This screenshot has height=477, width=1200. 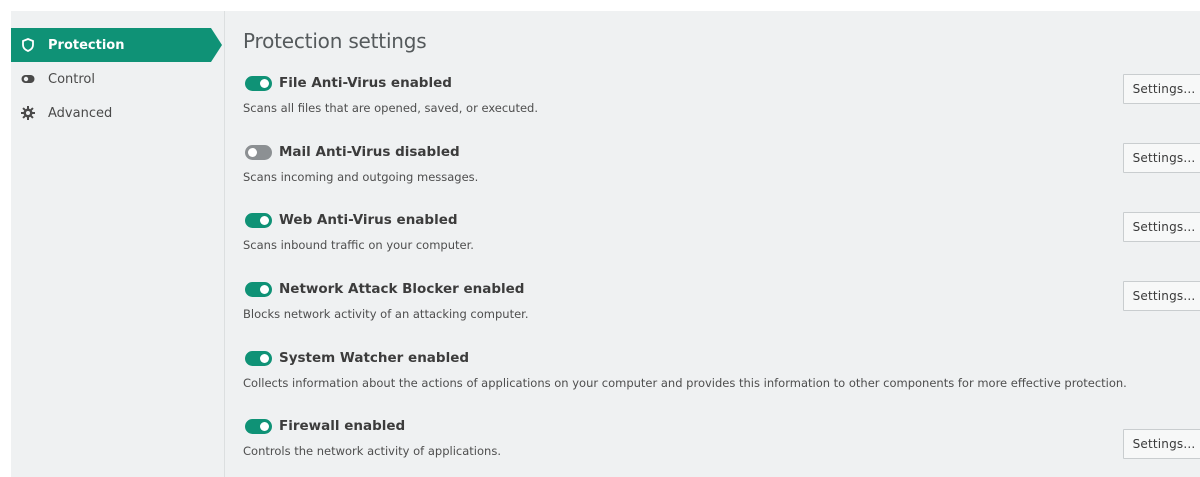 I want to click on mail-anti-virus-toggle, so click(x=258, y=152).